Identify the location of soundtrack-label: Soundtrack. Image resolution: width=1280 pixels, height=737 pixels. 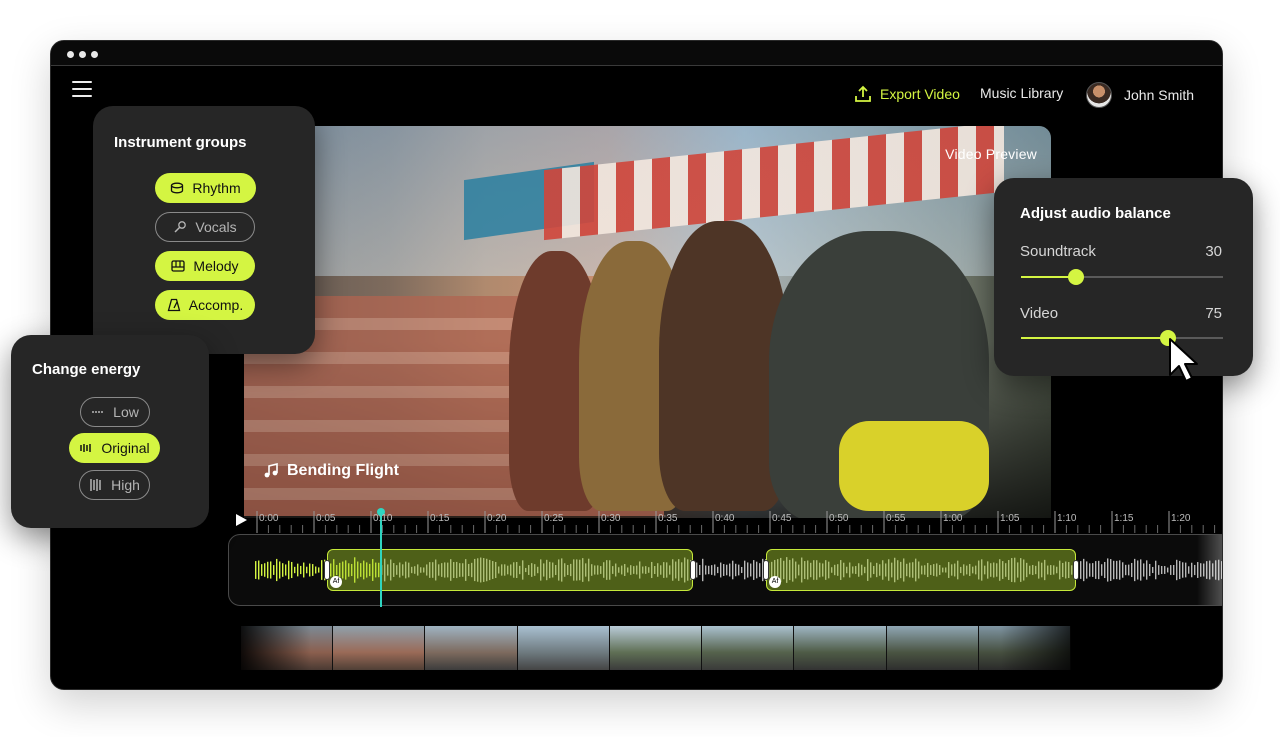
(1058, 251).